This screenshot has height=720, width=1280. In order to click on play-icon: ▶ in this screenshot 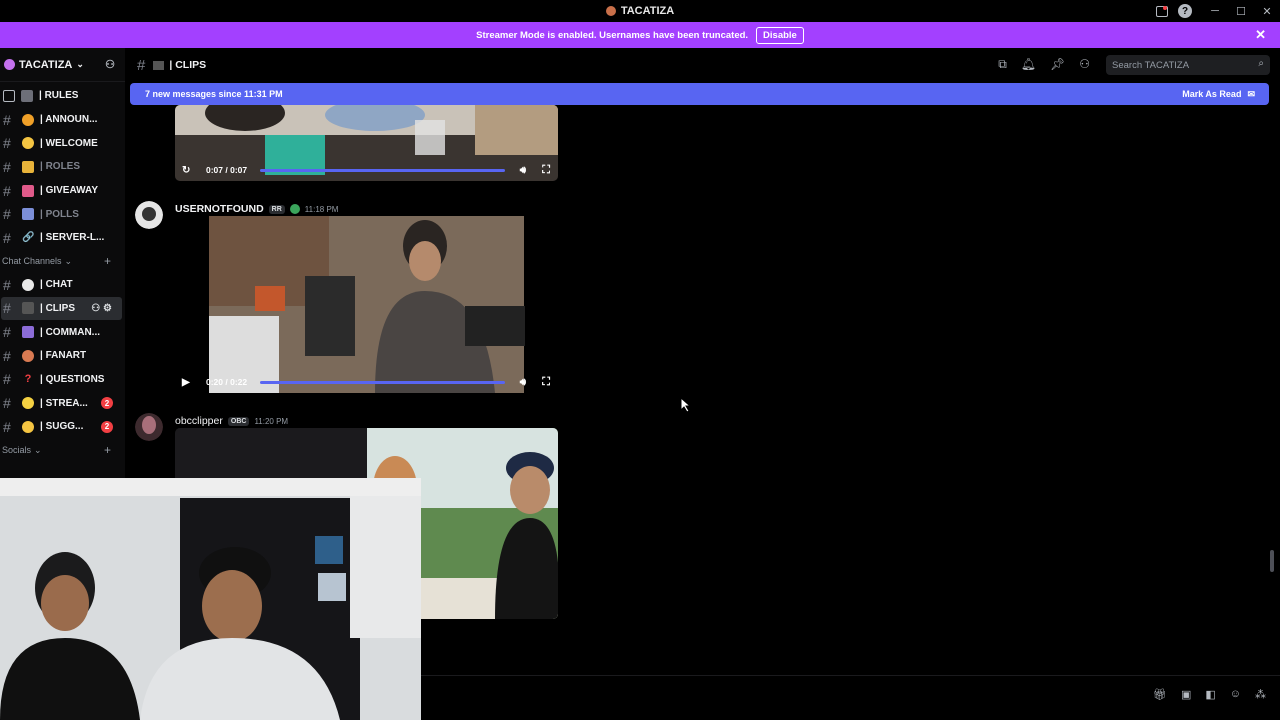, I will do `click(188, 382)`.